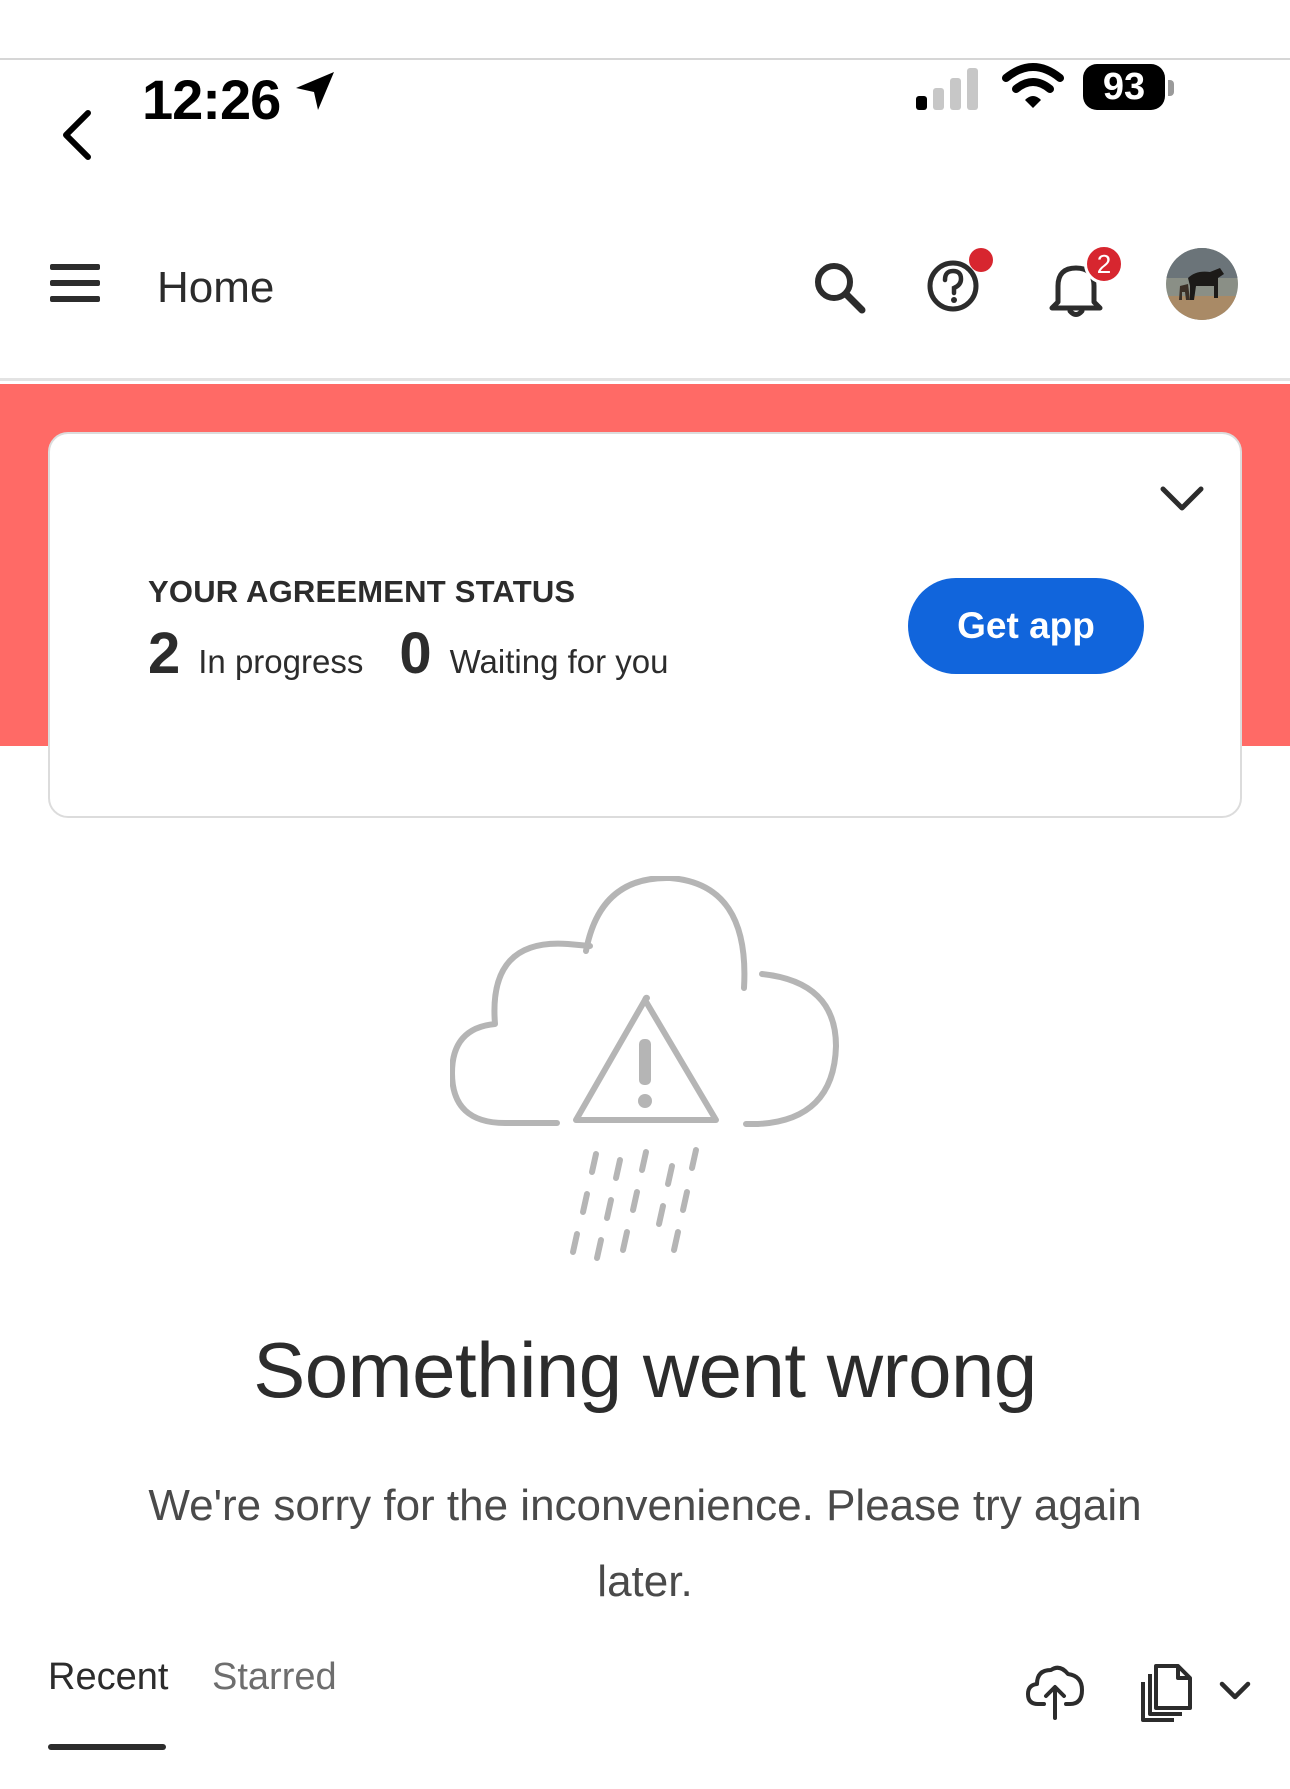 Image resolution: width=1290 pixels, height=1789 pixels. I want to click on error-title: Something went wrong, so click(645, 1370).